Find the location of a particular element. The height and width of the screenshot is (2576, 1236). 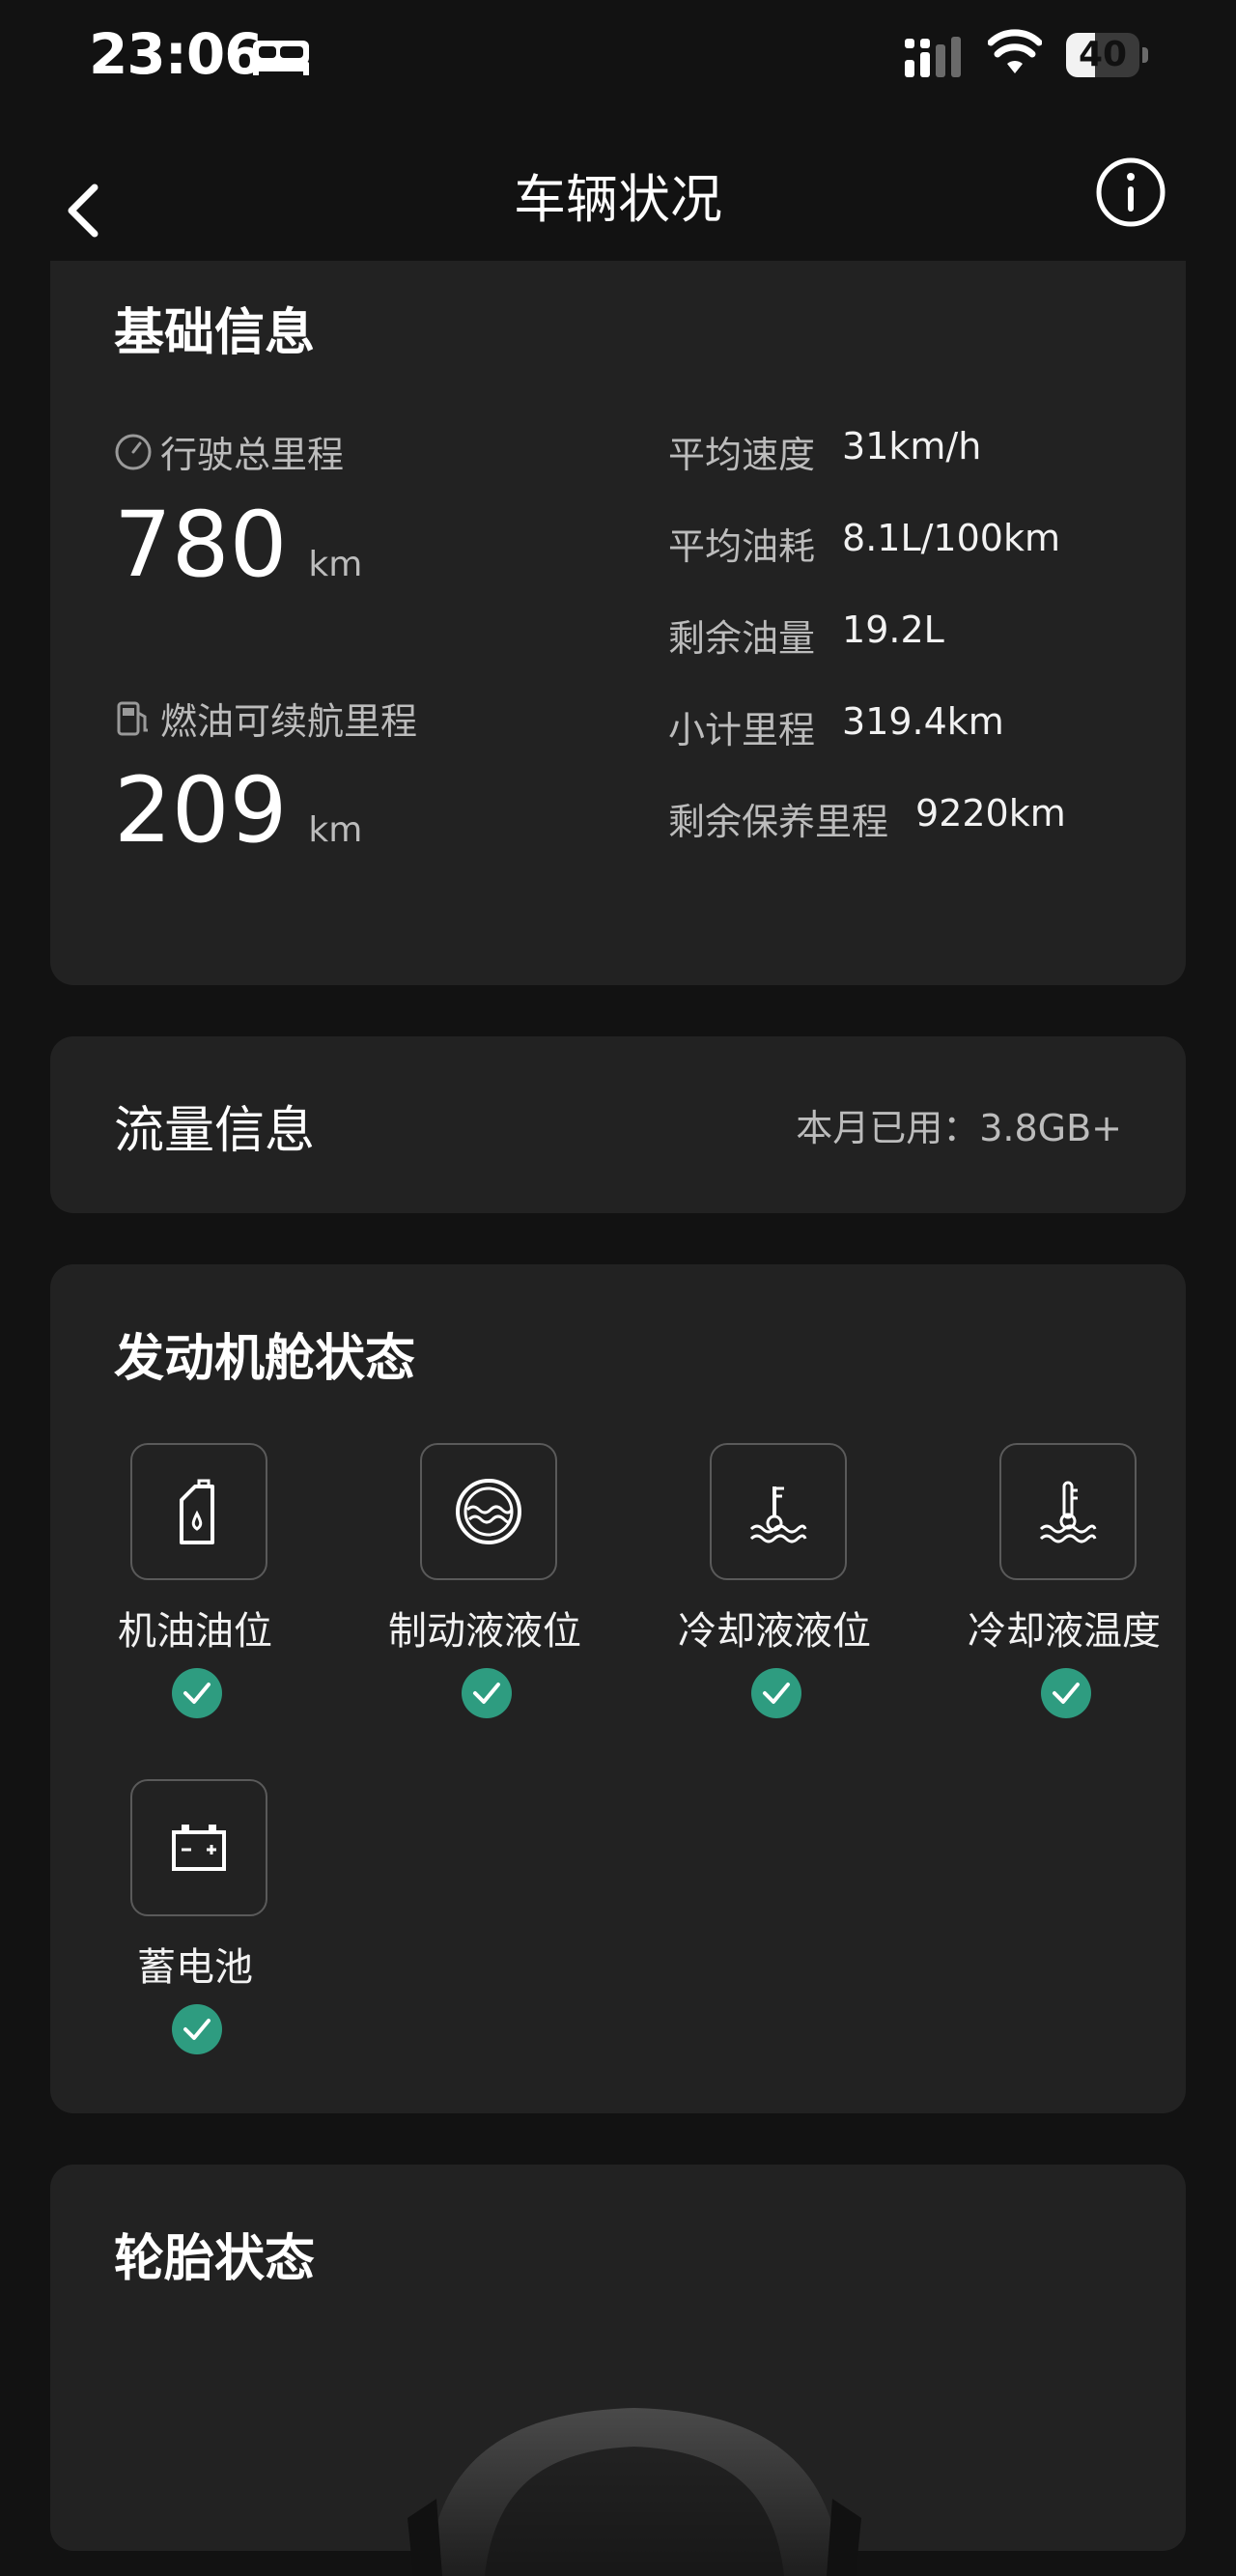

basic-info-title: 基础信息 is located at coordinates (215, 333).